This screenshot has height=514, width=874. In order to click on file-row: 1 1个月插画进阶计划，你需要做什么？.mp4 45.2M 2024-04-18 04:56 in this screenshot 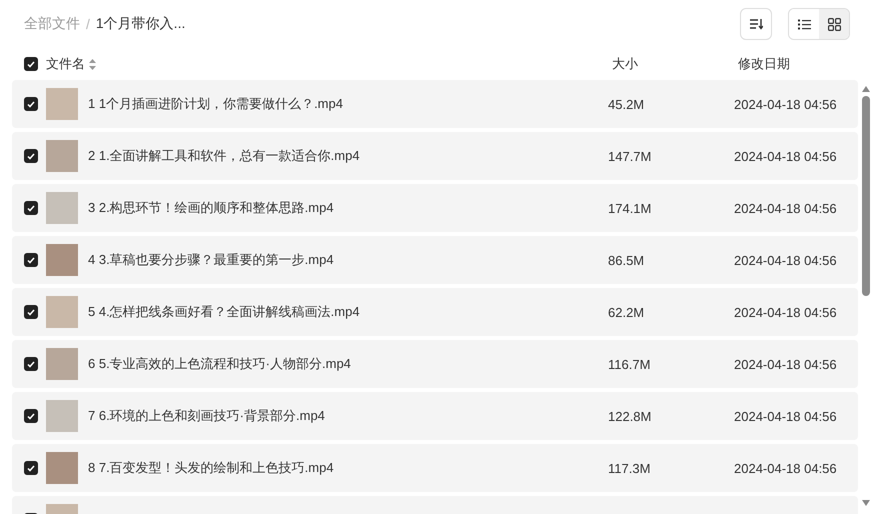, I will do `click(435, 104)`.